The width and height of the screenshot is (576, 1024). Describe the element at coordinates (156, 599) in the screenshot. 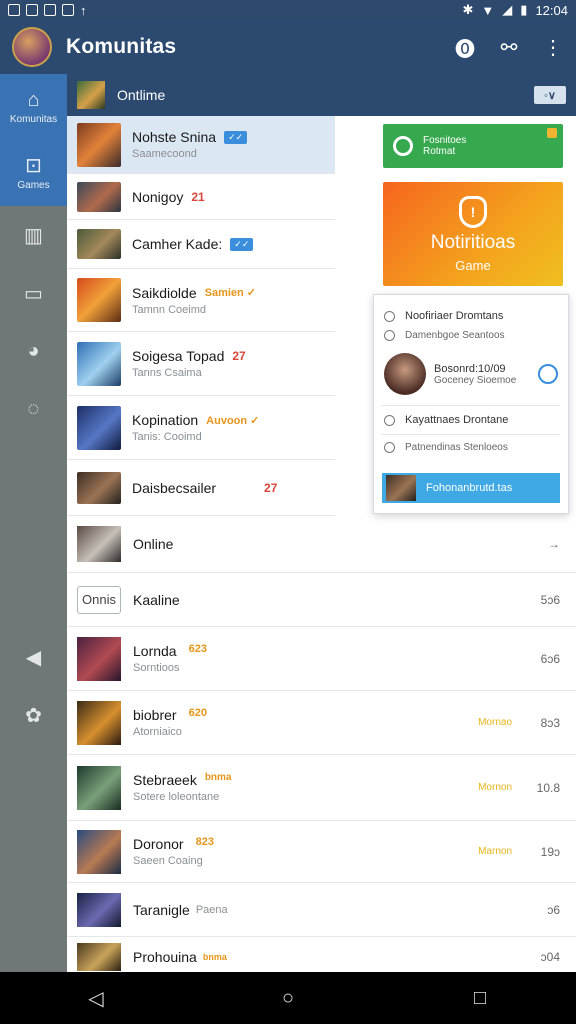

I see `item-title: Kaaline` at that location.